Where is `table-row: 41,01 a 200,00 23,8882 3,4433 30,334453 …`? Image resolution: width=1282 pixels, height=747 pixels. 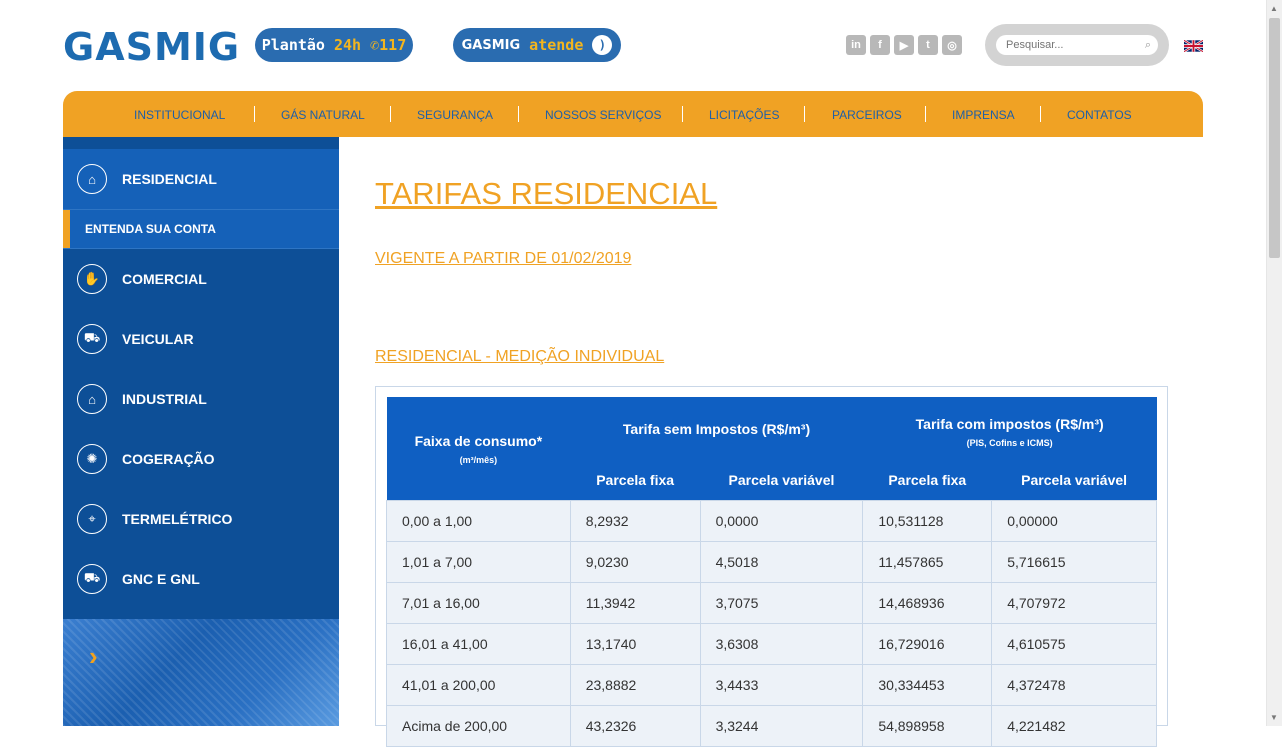 table-row: 41,01 a 200,00 23,8882 3,4433 30,334453 … is located at coordinates (771, 685).